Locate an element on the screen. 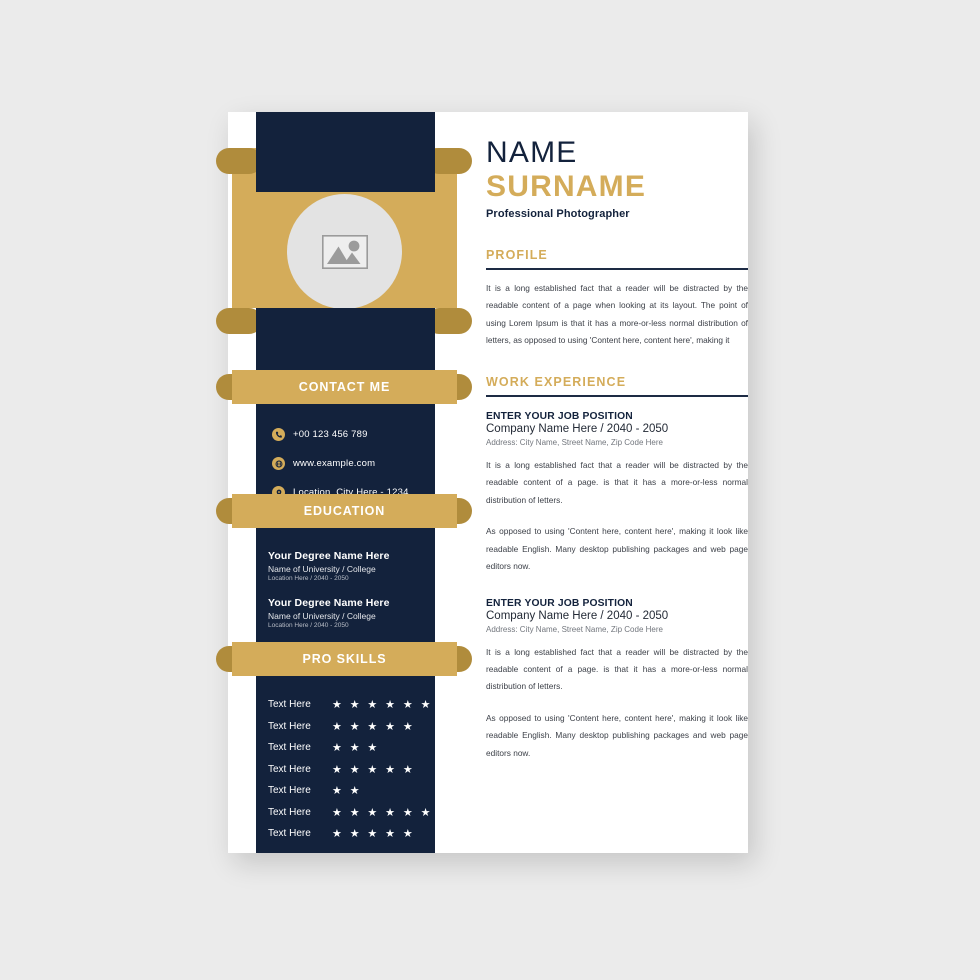 Image resolution: width=980 pixels, height=980 pixels. skill-rating-stars: ★ ★ is located at coordinates (347, 791).